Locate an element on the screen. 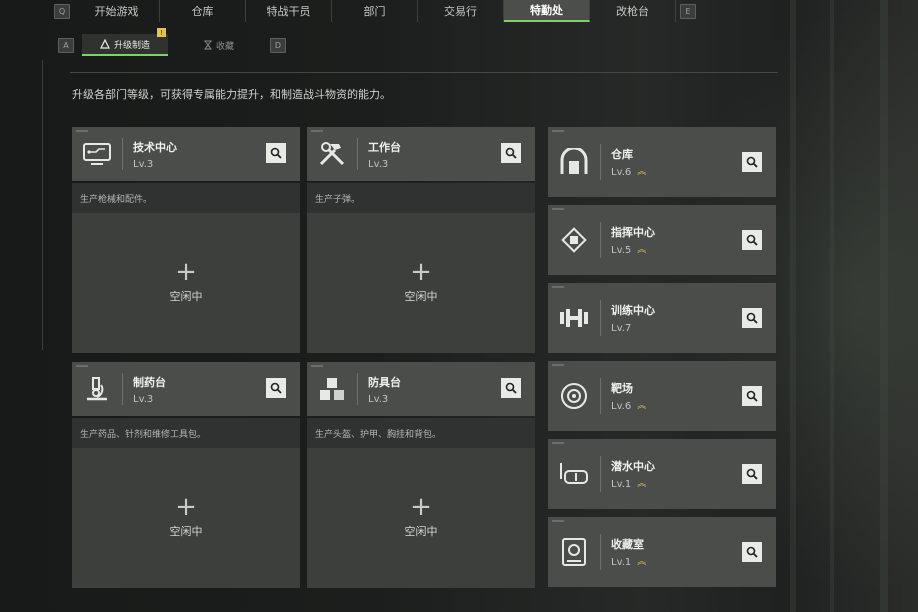  tab-operators: 特战干员 is located at coordinates (289, 11).